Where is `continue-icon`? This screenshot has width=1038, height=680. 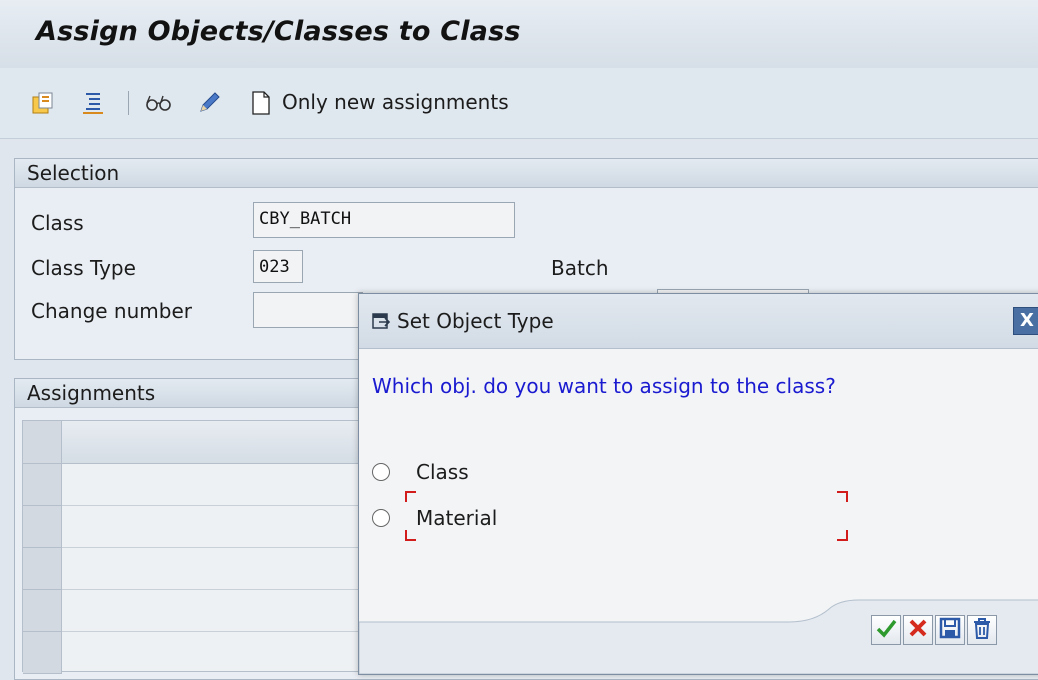
continue-icon is located at coordinates (886, 628).